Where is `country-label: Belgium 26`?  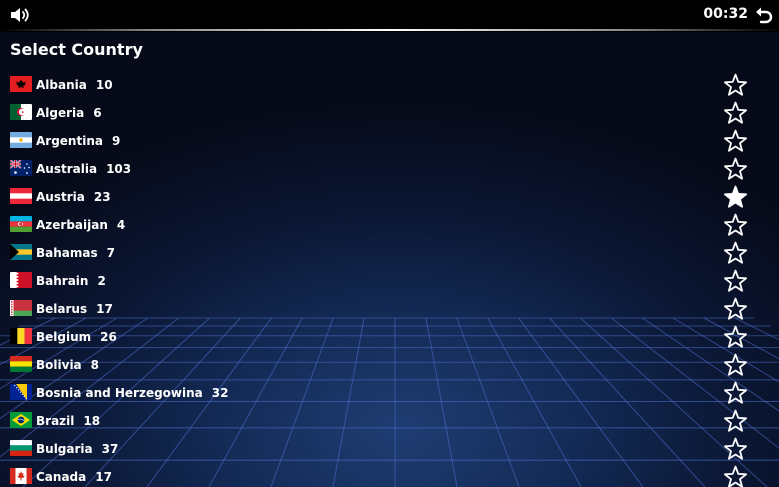
country-label: Belgium 26 is located at coordinates (76, 337).